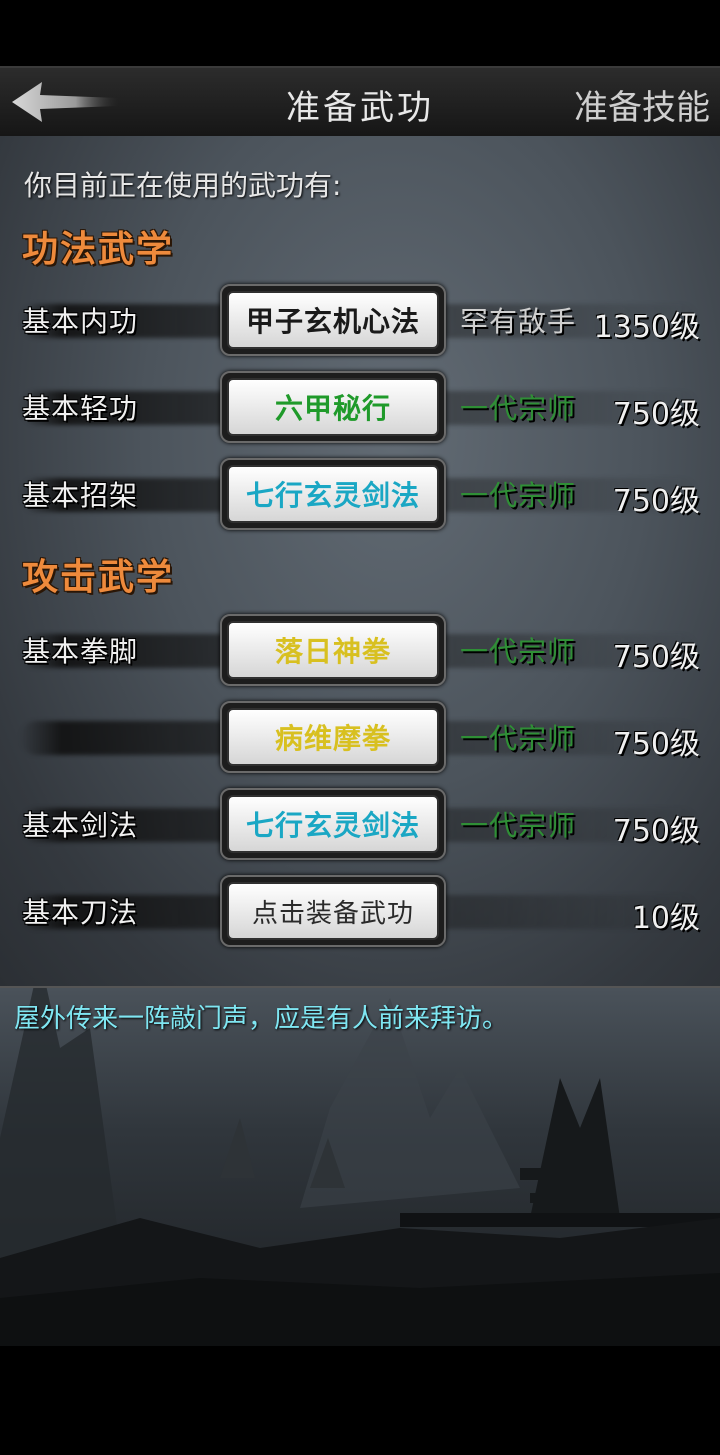 This screenshot has height=1455, width=720. I want to click on category-label: 基本招架, so click(80, 495).